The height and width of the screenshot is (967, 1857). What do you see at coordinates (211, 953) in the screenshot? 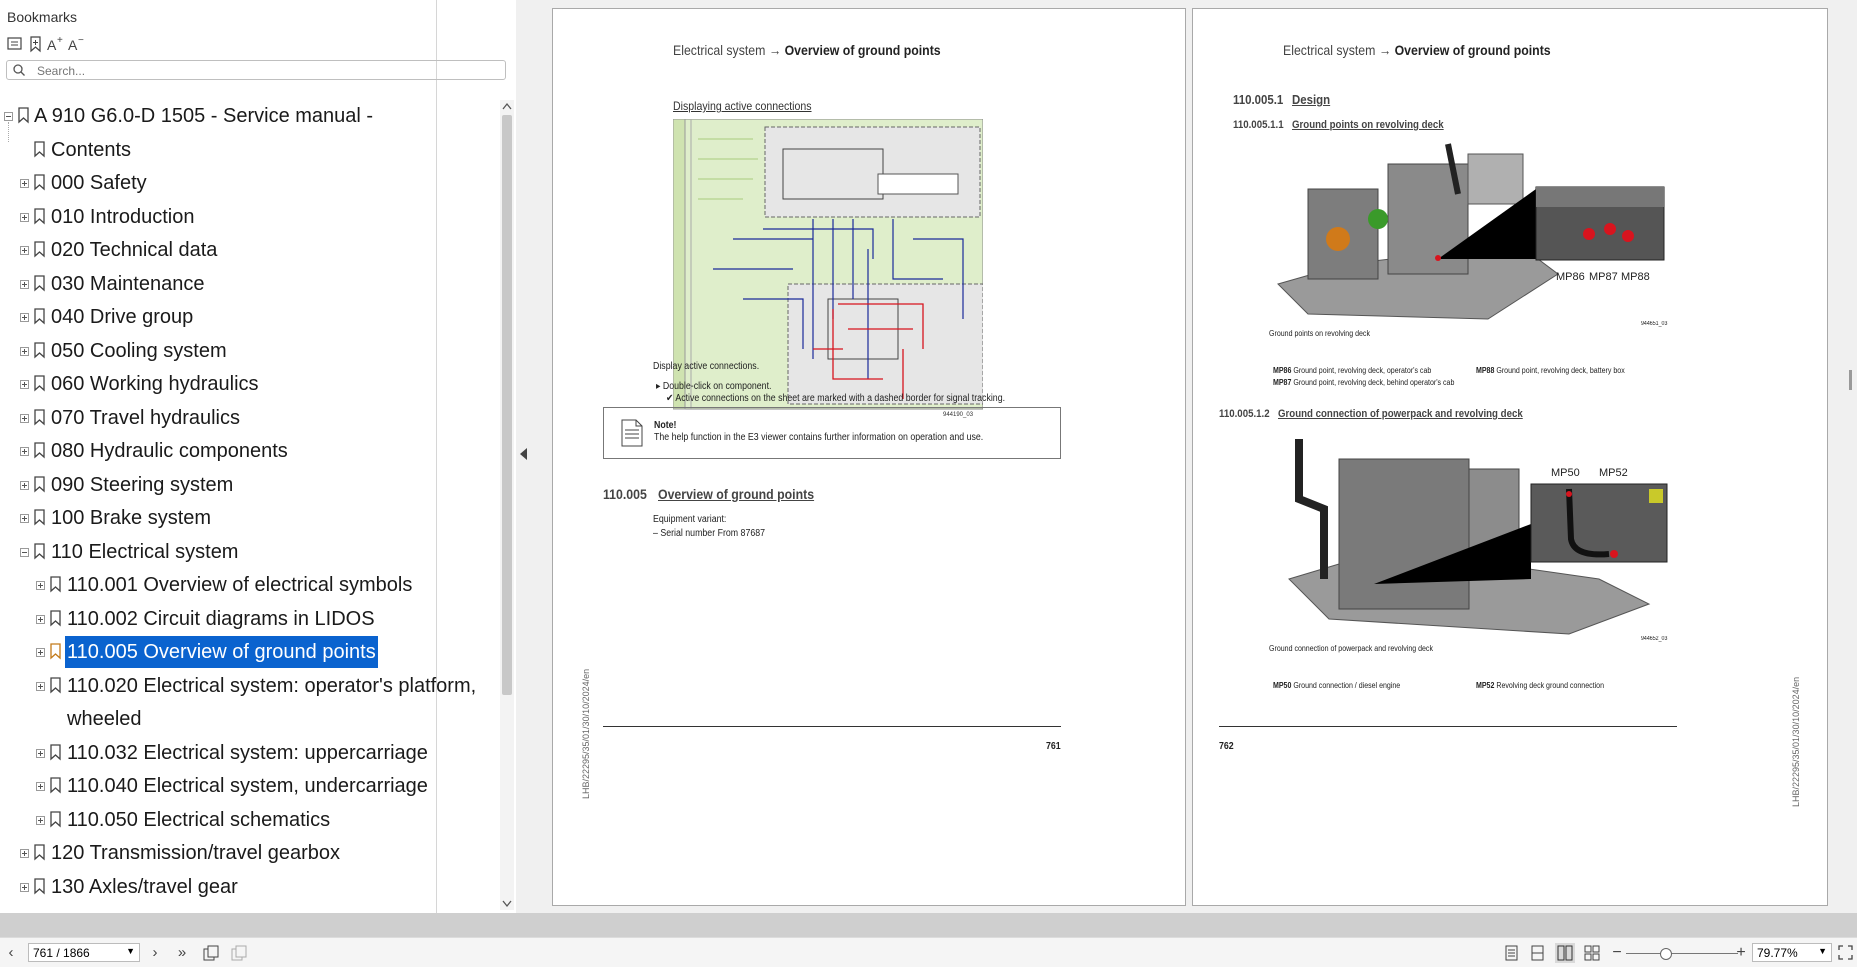
I see `copy-icon` at bounding box center [211, 953].